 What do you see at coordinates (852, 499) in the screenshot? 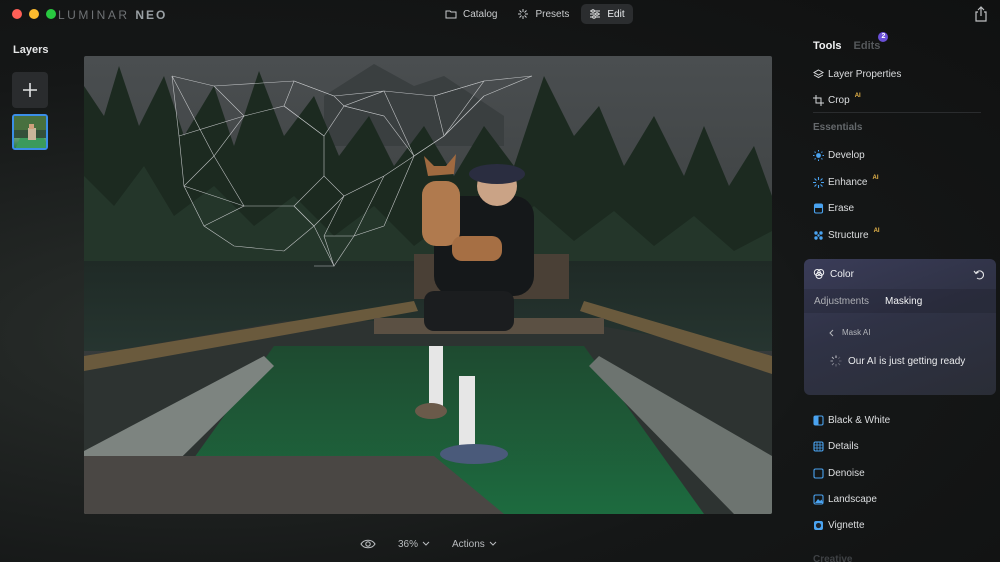
I see `tool-landscape-label: Landscape` at bounding box center [852, 499].